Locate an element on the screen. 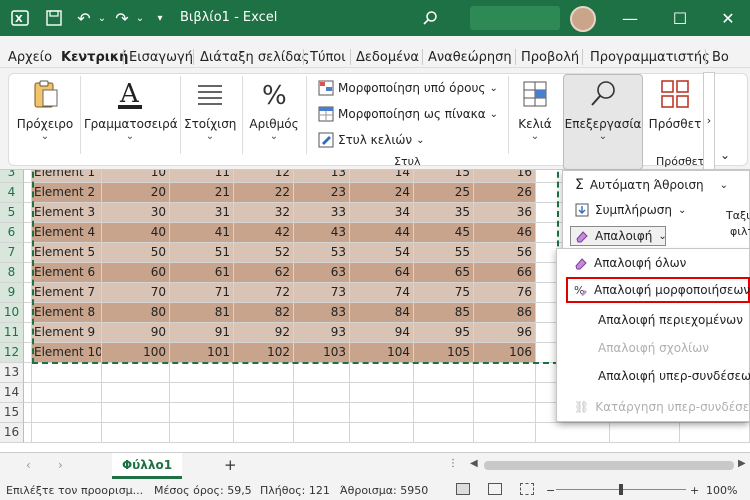  tab-page-layout: Διάταξη σελίδας is located at coordinates (254, 57).